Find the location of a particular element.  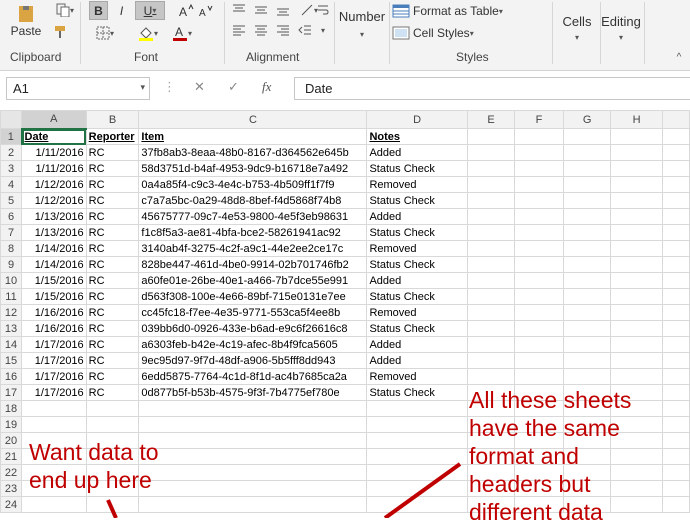

column-header-e: E is located at coordinates (491, 119).